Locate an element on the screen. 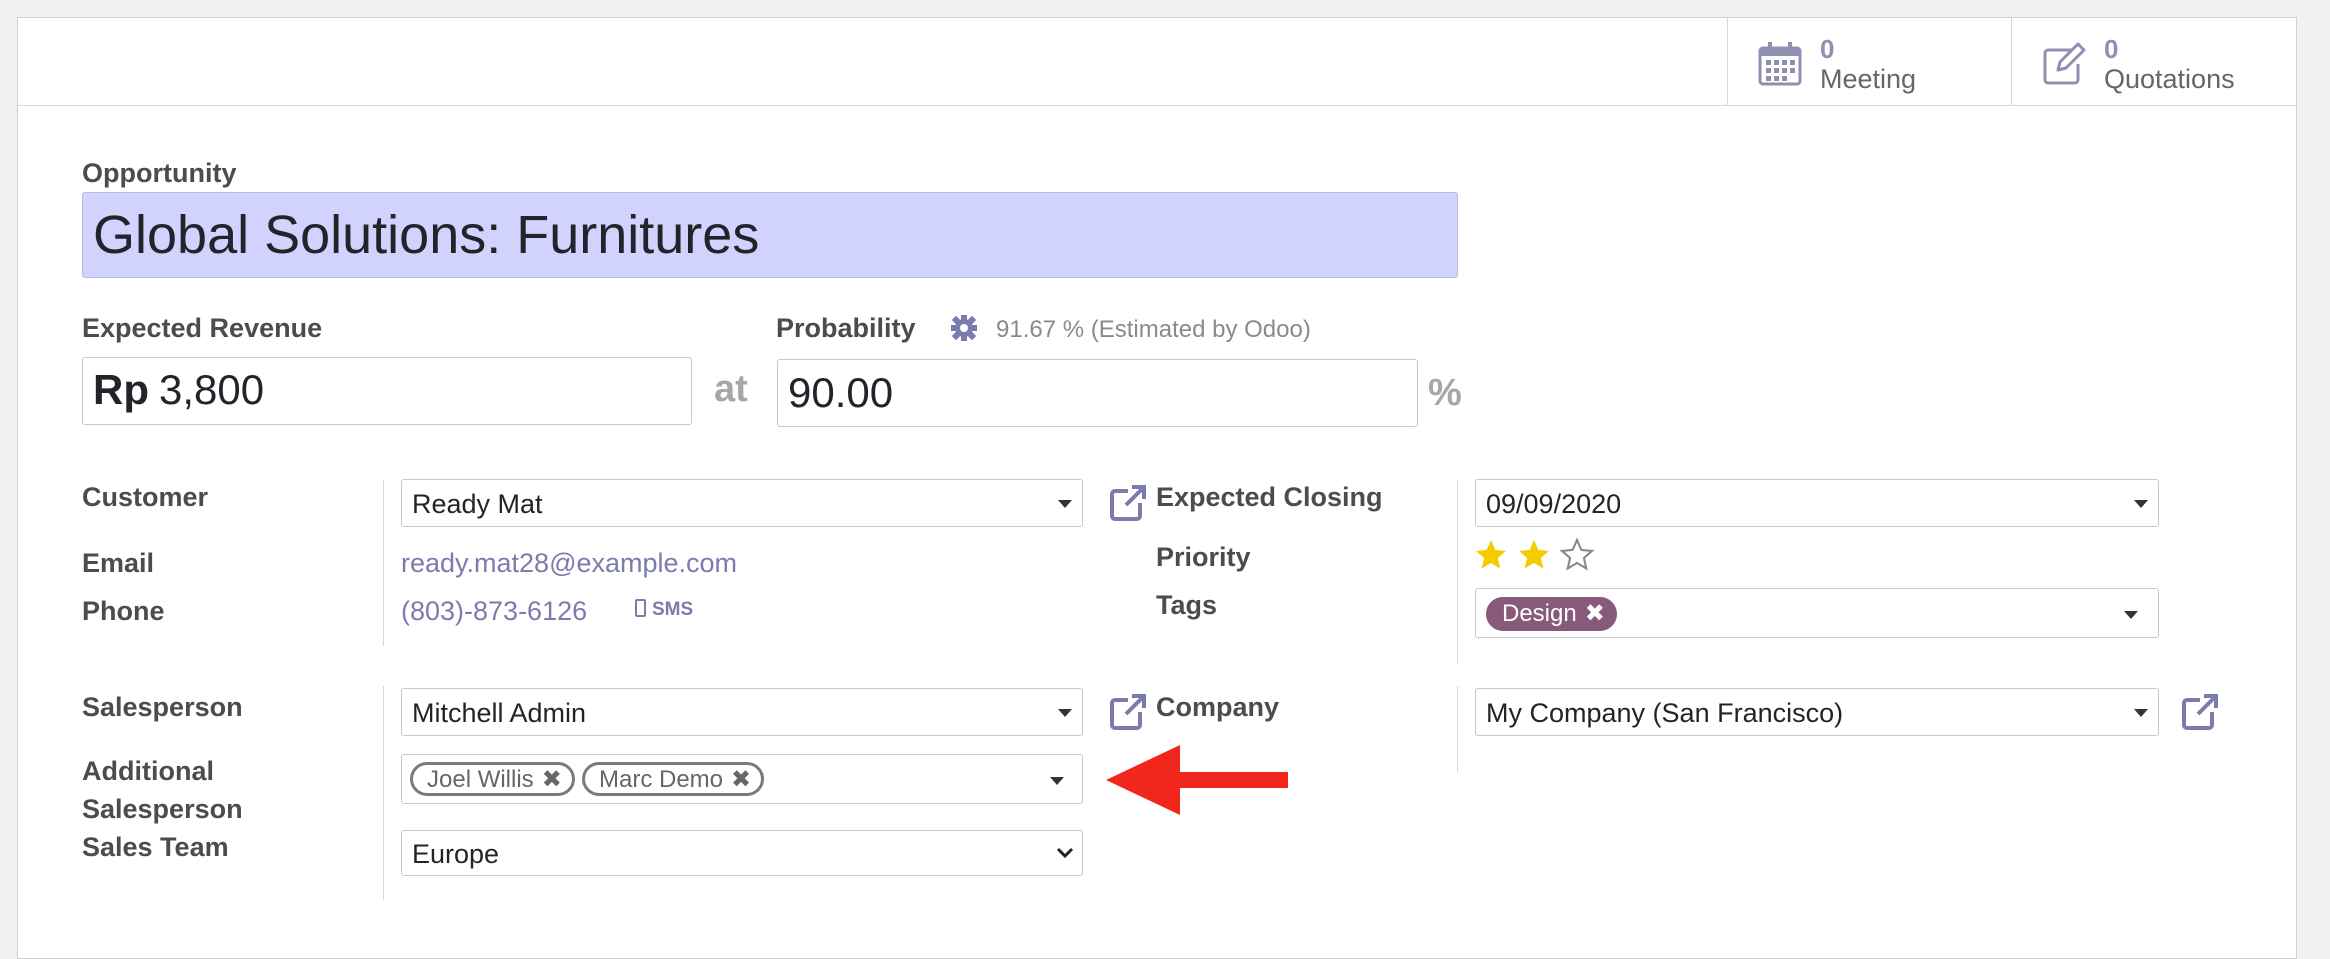 Image resolution: width=2330 pixels, height=959 pixels. estimated-probability: 91.67 % (Estimated by Odoo) is located at coordinates (1153, 329).